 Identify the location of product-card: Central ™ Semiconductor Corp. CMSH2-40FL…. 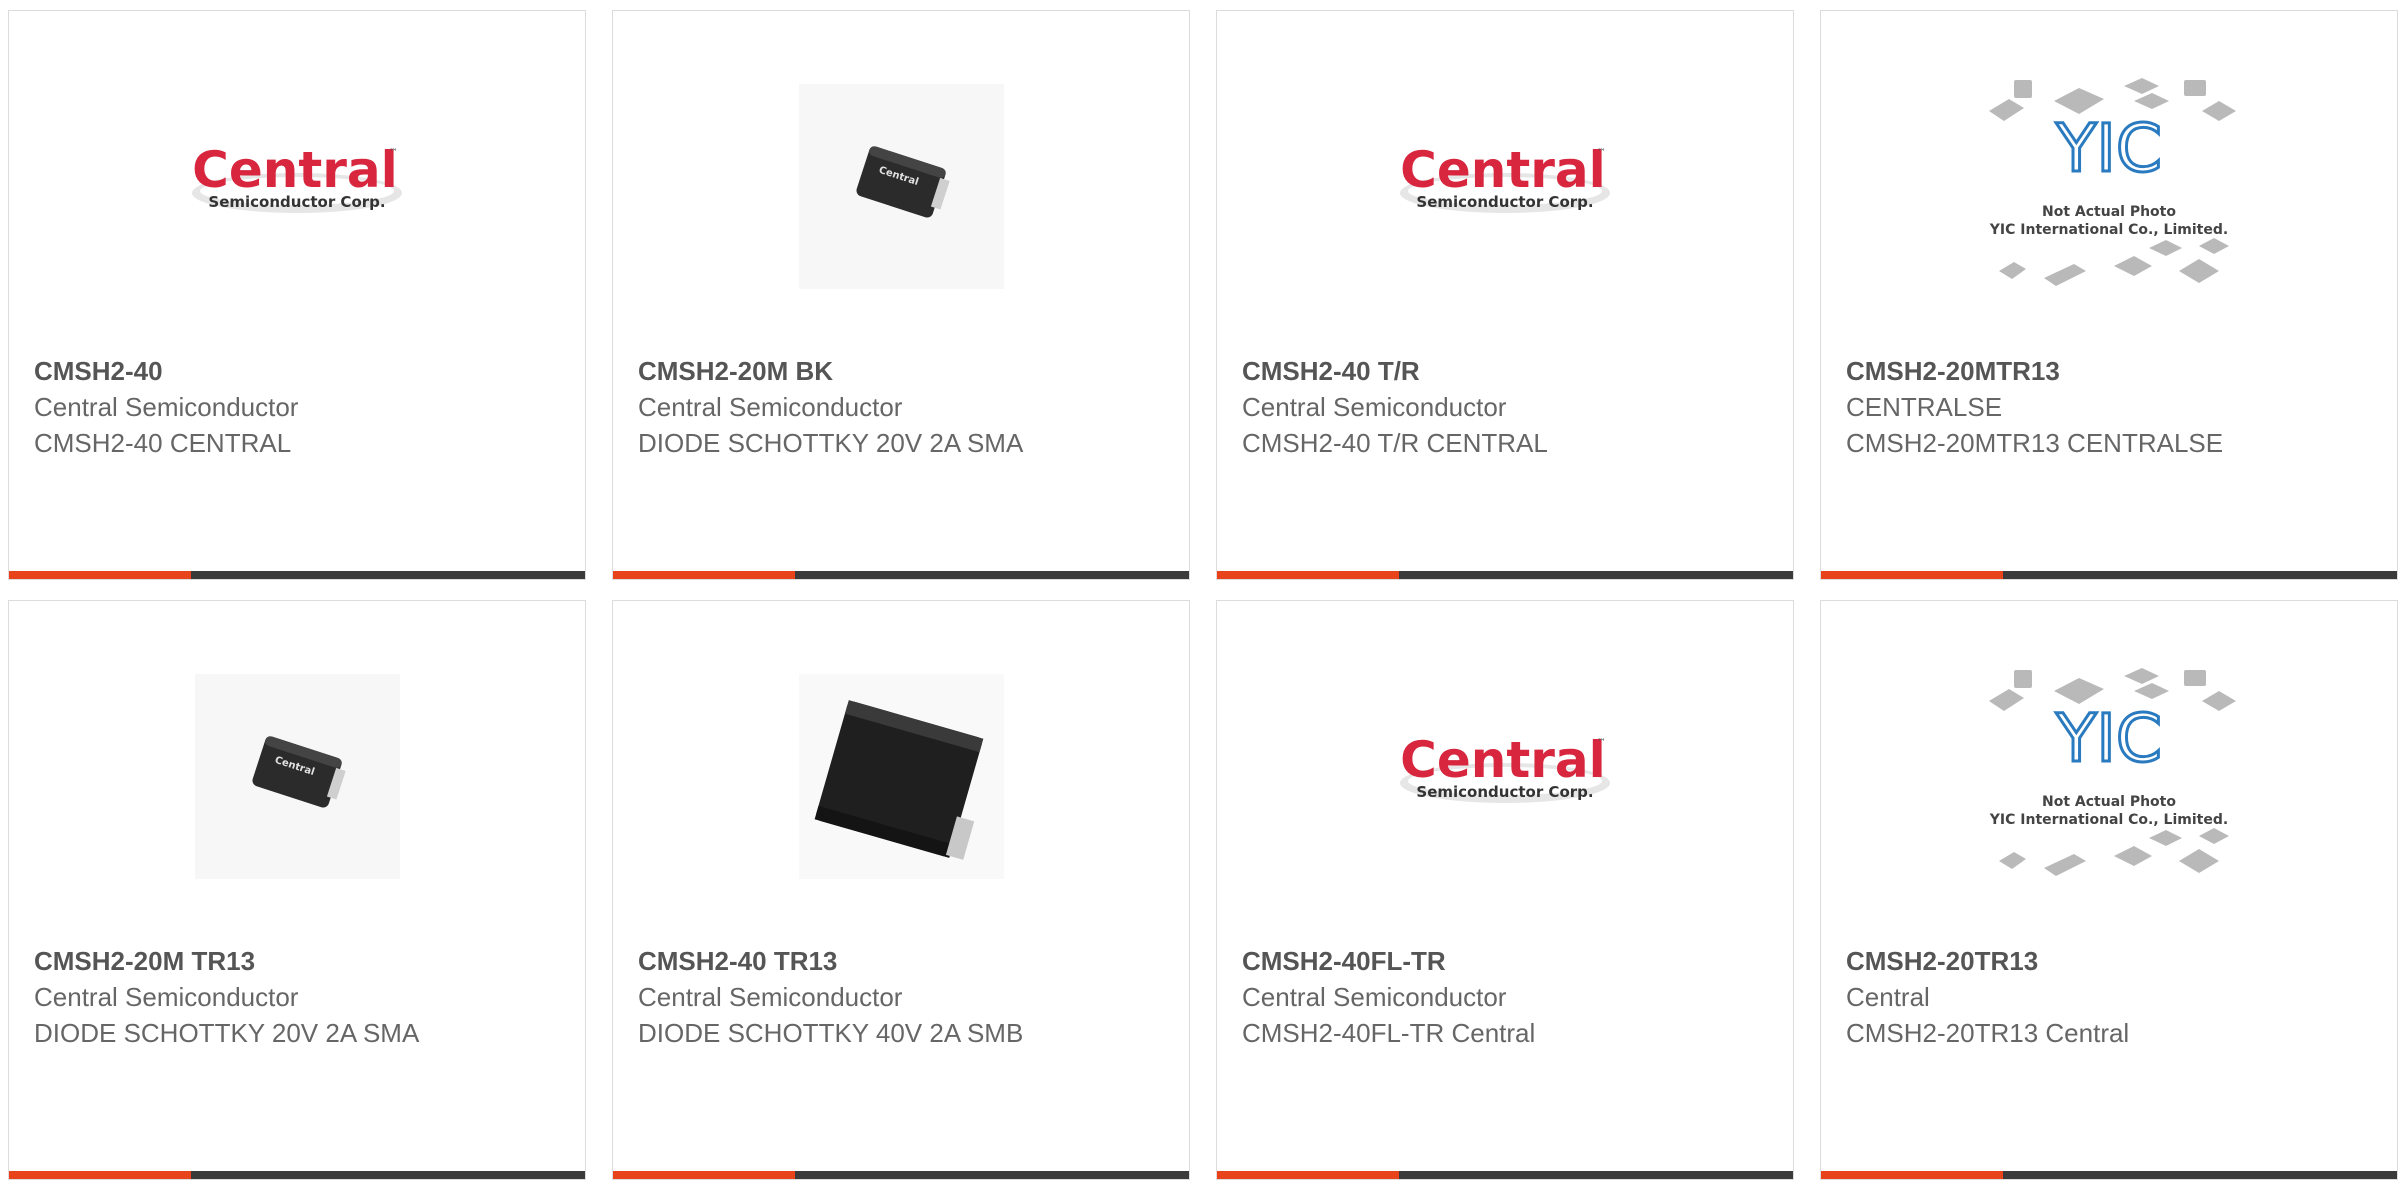
(1505, 890).